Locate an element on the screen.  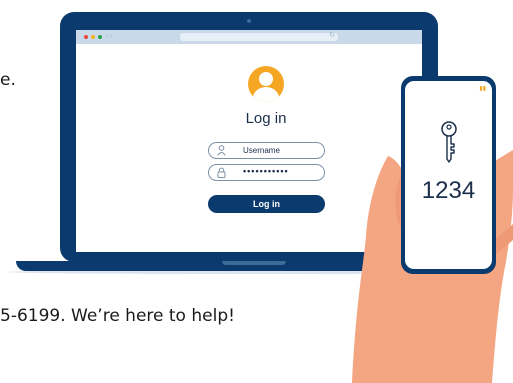
key-icon is located at coordinates (449, 144).